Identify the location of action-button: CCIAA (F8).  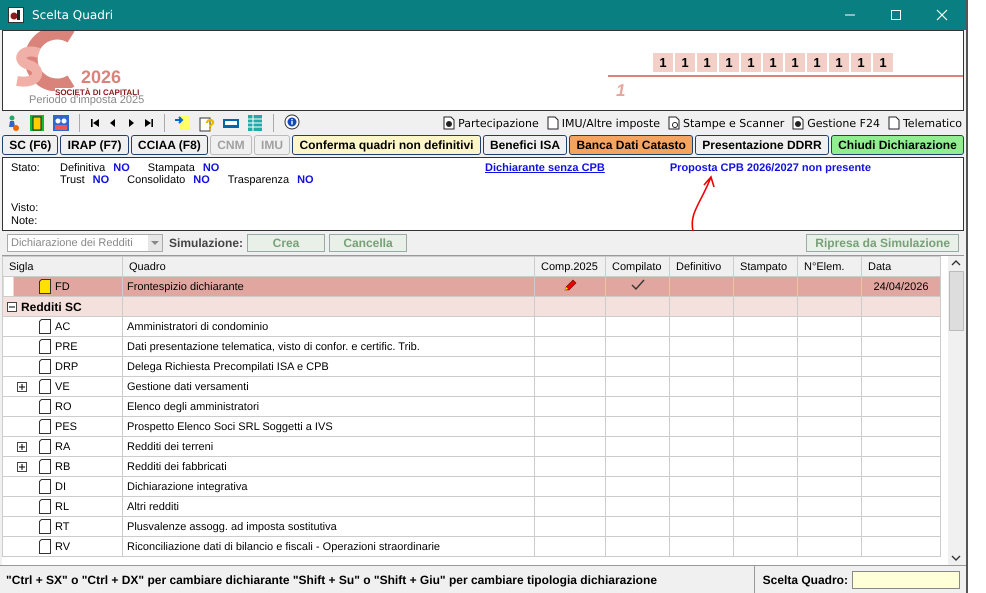
(169, 145).